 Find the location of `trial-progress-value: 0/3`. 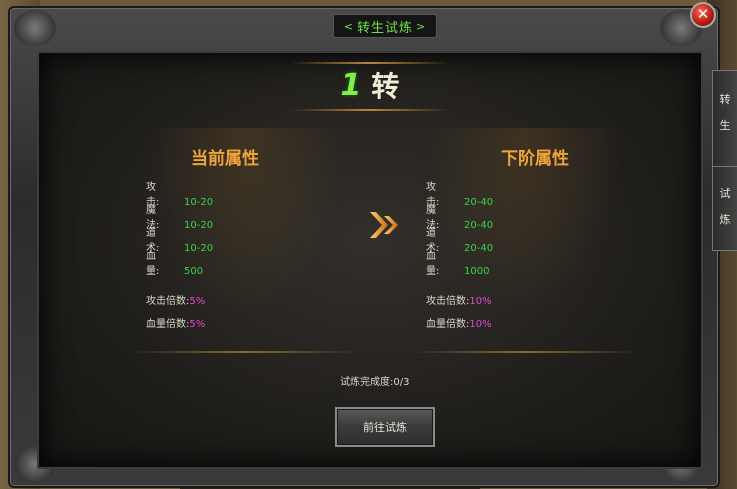

trial-progress-value: 0/3 is located at coordinates (401, 382).